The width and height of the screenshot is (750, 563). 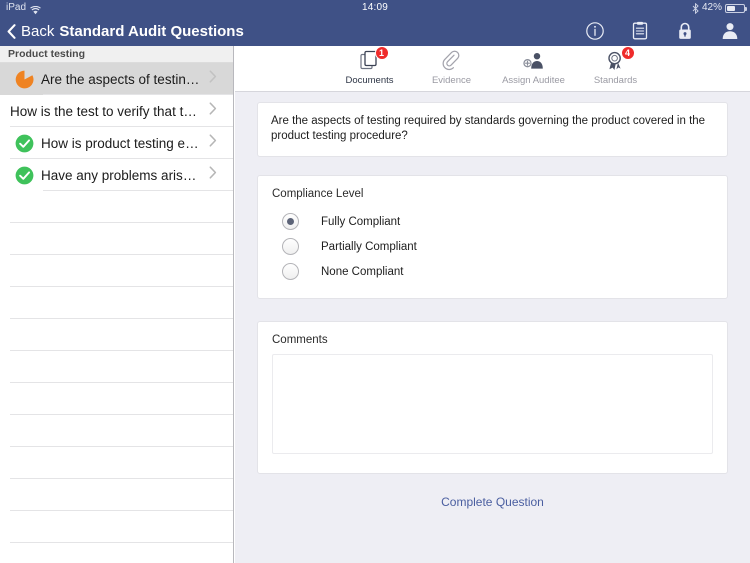 I want to click on clipboard-icon, so click(x=640, y=31).